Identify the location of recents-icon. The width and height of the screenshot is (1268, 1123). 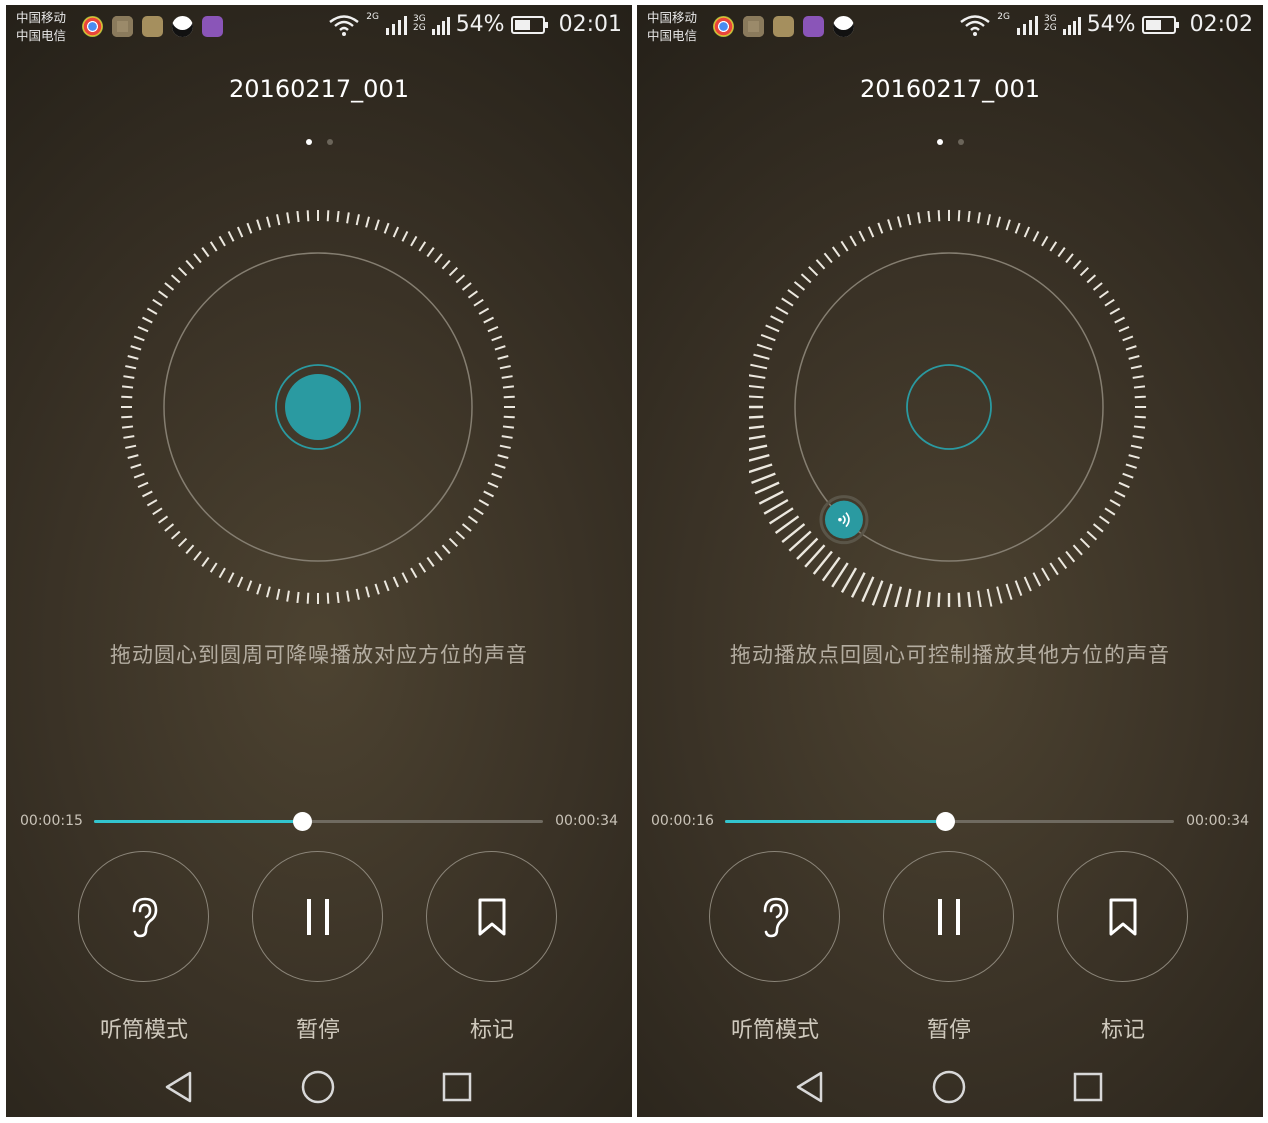
(457, 1087).